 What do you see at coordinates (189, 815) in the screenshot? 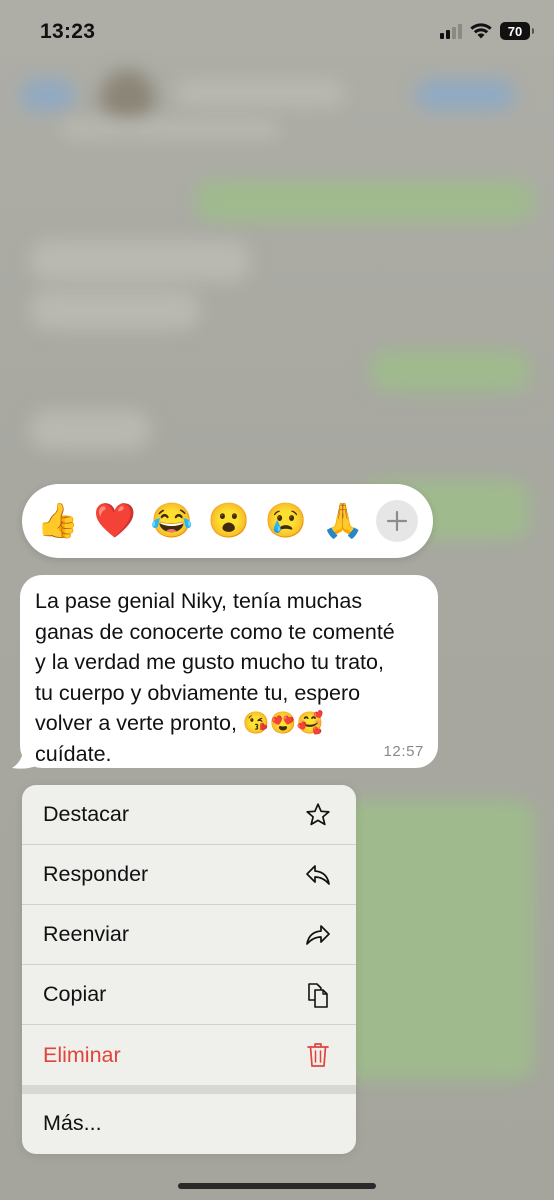
I see `menu-item-destacar: Destacar` at bounding box center [189, 815].